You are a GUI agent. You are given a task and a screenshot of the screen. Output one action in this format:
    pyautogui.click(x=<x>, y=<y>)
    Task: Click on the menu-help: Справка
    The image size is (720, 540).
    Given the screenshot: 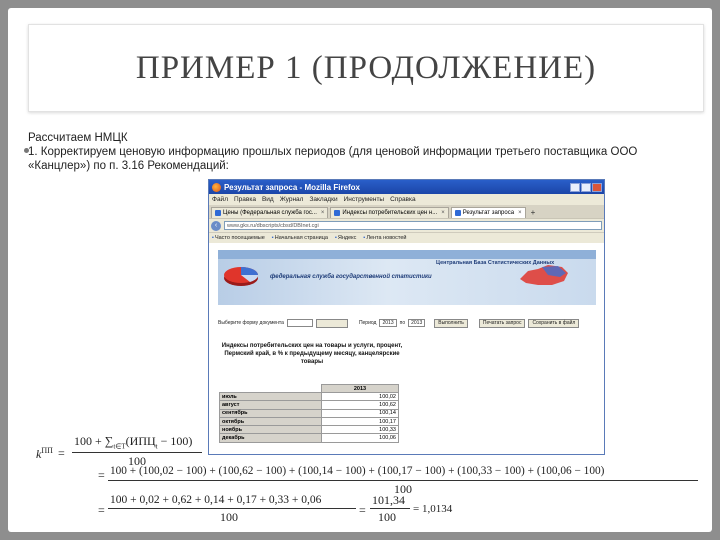 What is the action you would take?
    pyautogui.click(x=403, y=199)
    